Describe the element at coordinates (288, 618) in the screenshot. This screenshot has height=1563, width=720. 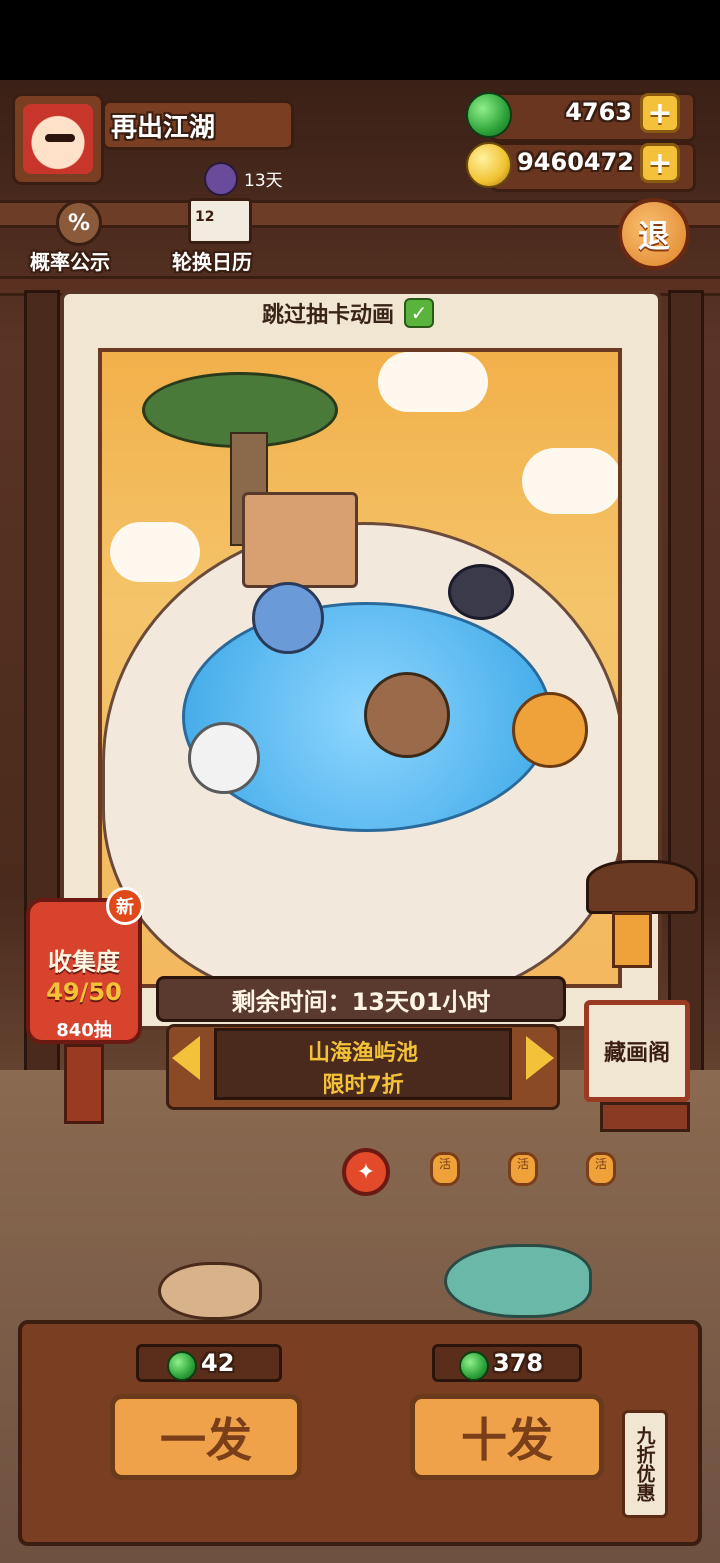
I see `character-blue` at that location.